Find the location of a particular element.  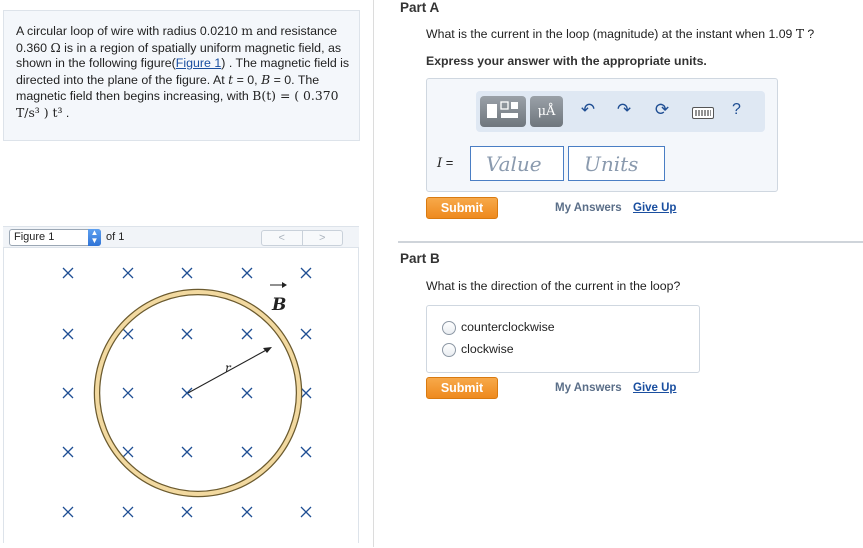

radio-clockwise is located at coordinates (449, 350).